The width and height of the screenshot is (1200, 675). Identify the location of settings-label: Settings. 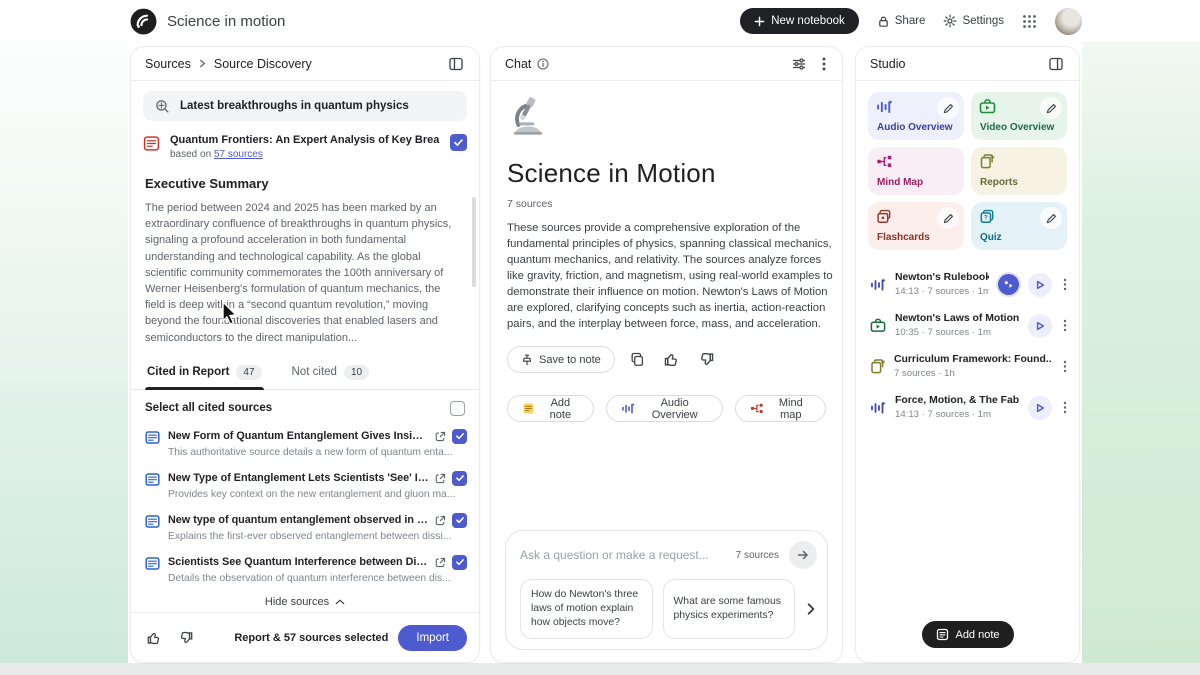
(983, 21).